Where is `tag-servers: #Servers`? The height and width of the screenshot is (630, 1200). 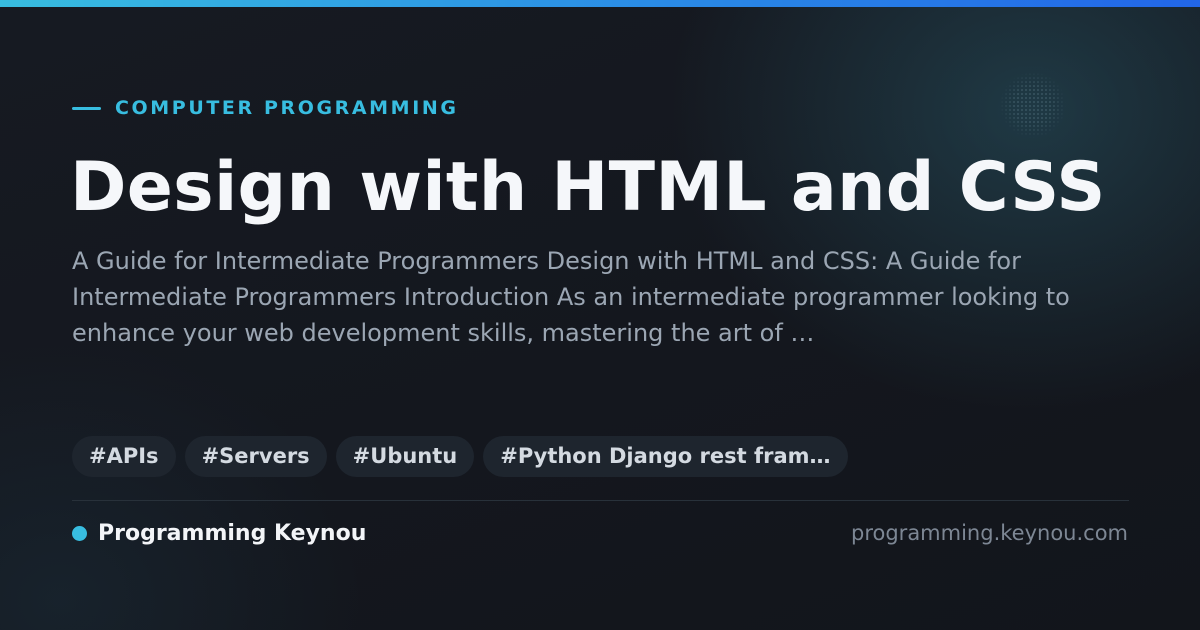 tag-servers: #Servers is located at coordinates (255, 456).